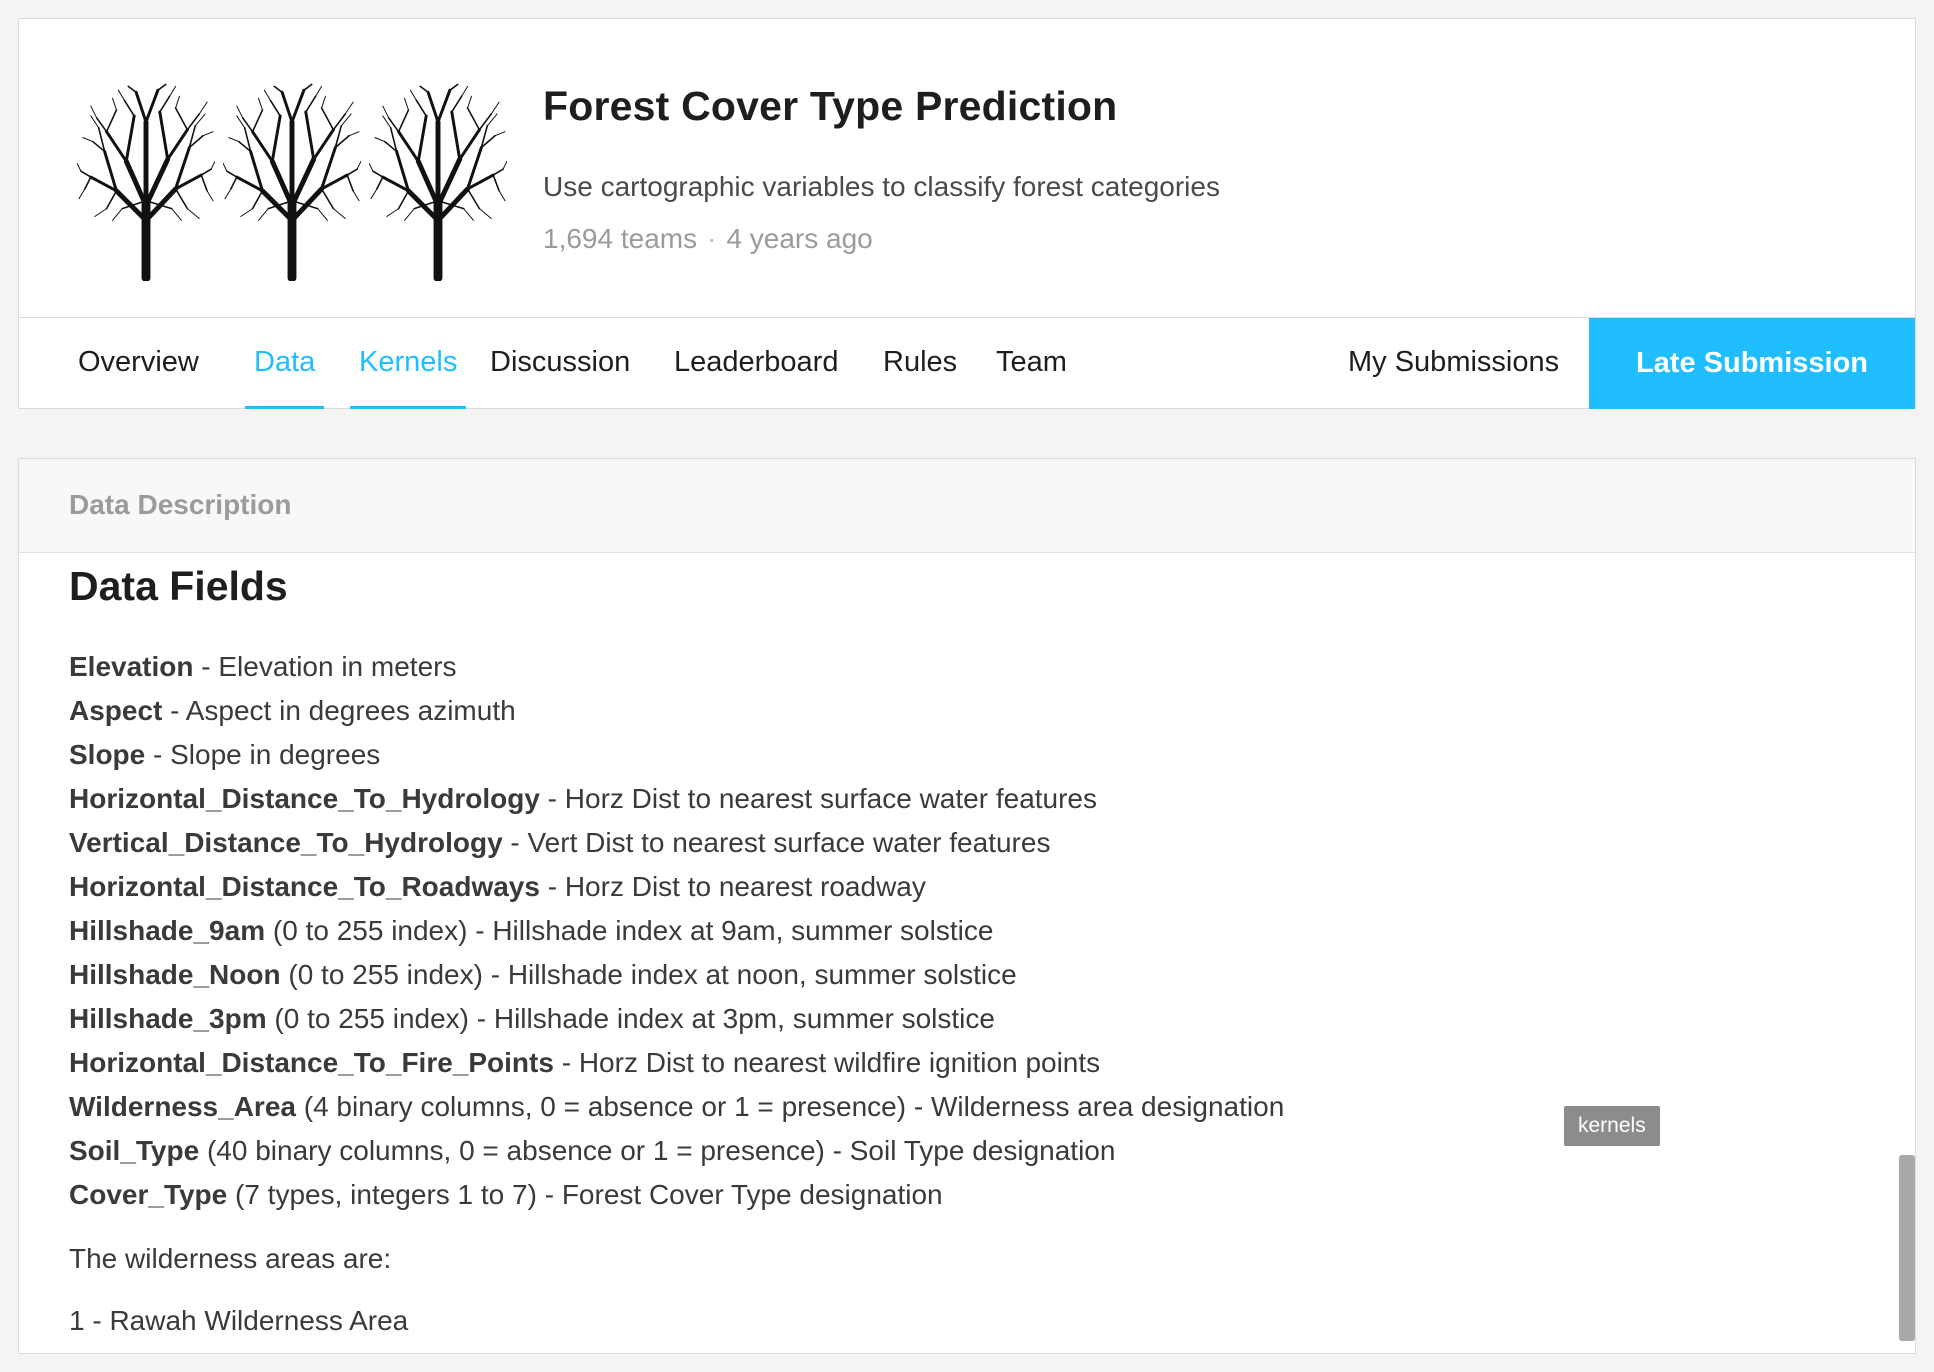  Describe the element at coordinates (1095, 1106) in the screenshot. I see `field-description: - Wilderness area designation` at that location.